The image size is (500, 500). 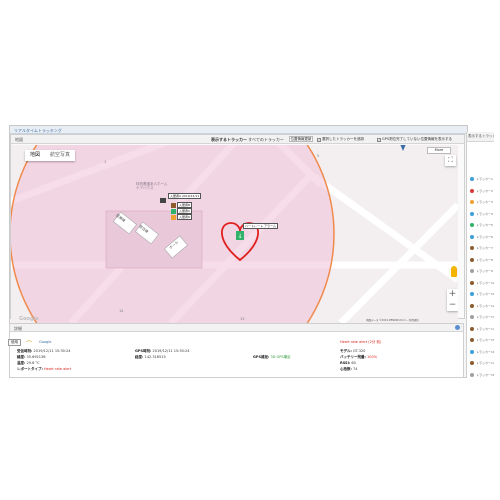 What do you see at coordinates (392, 320) in the screenshot?
I see `map-attribution: 地図データ ©2019 ZENRIN 20 m ─ 利用規約` at bounding box center [392, 320].